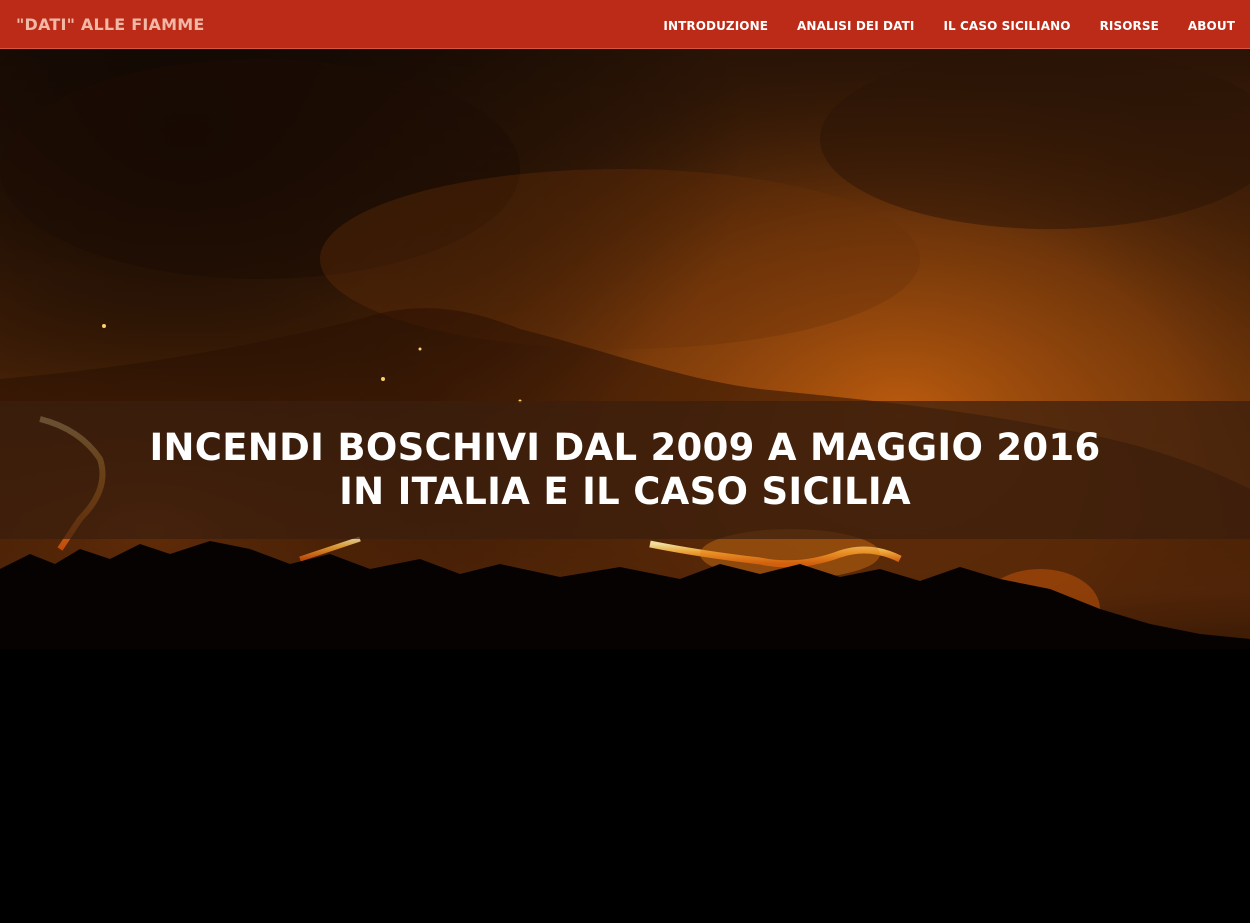 This screenshot has height=923, width=1250. What do you see at coordinates (110, 24) in the screenshot?
I see `brand-link: "DATI" ALLE FIAMME` at bounding box center [110, 24].